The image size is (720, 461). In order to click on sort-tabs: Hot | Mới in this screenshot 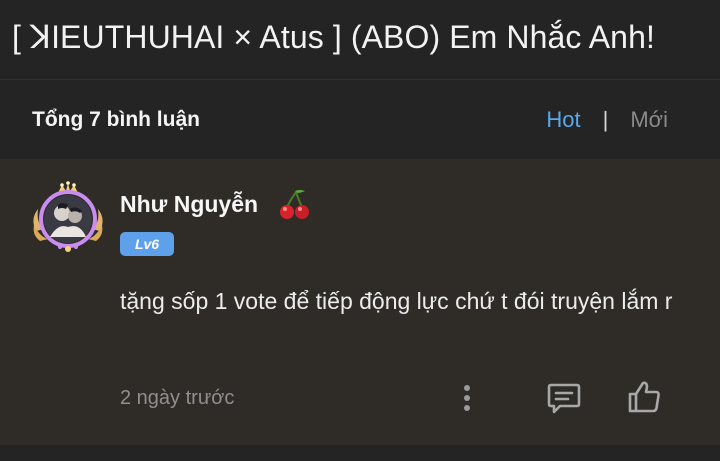, I will do `click(607, 120)`.